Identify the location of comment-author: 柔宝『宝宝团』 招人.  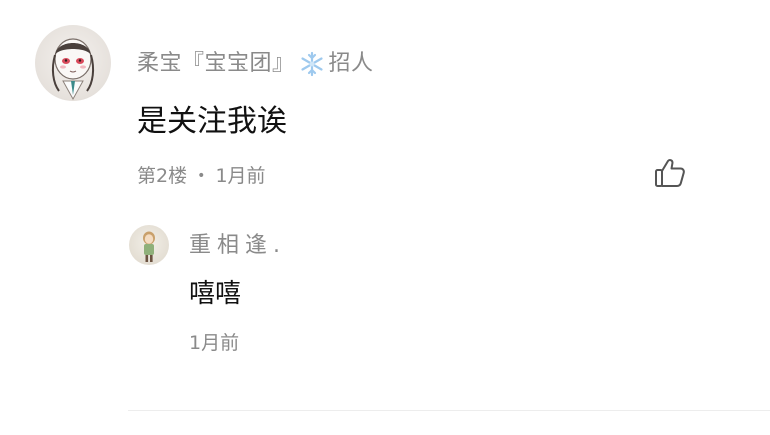
(255, 64).